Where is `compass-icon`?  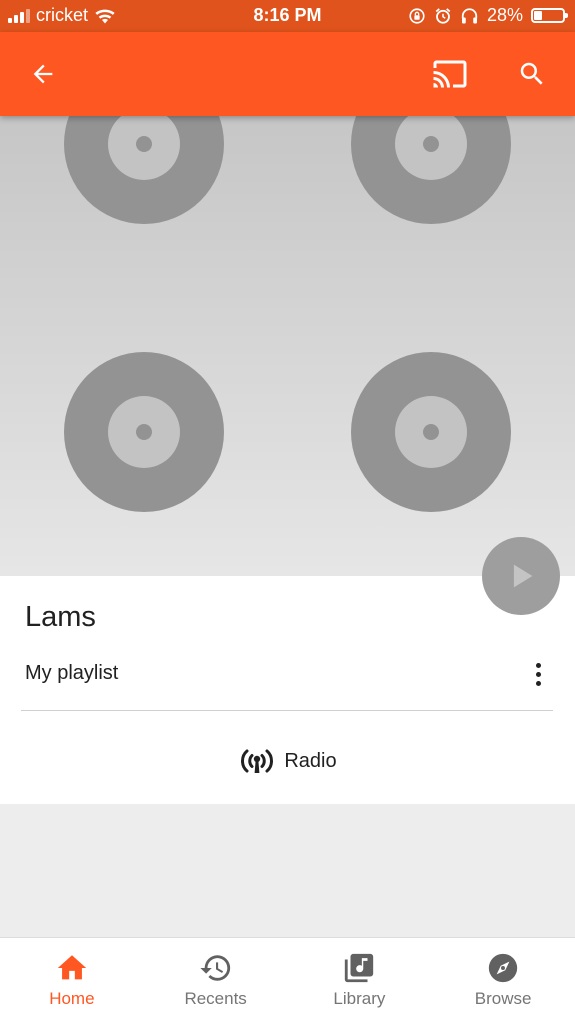 compass-icon is located at coordinates (503, 968).